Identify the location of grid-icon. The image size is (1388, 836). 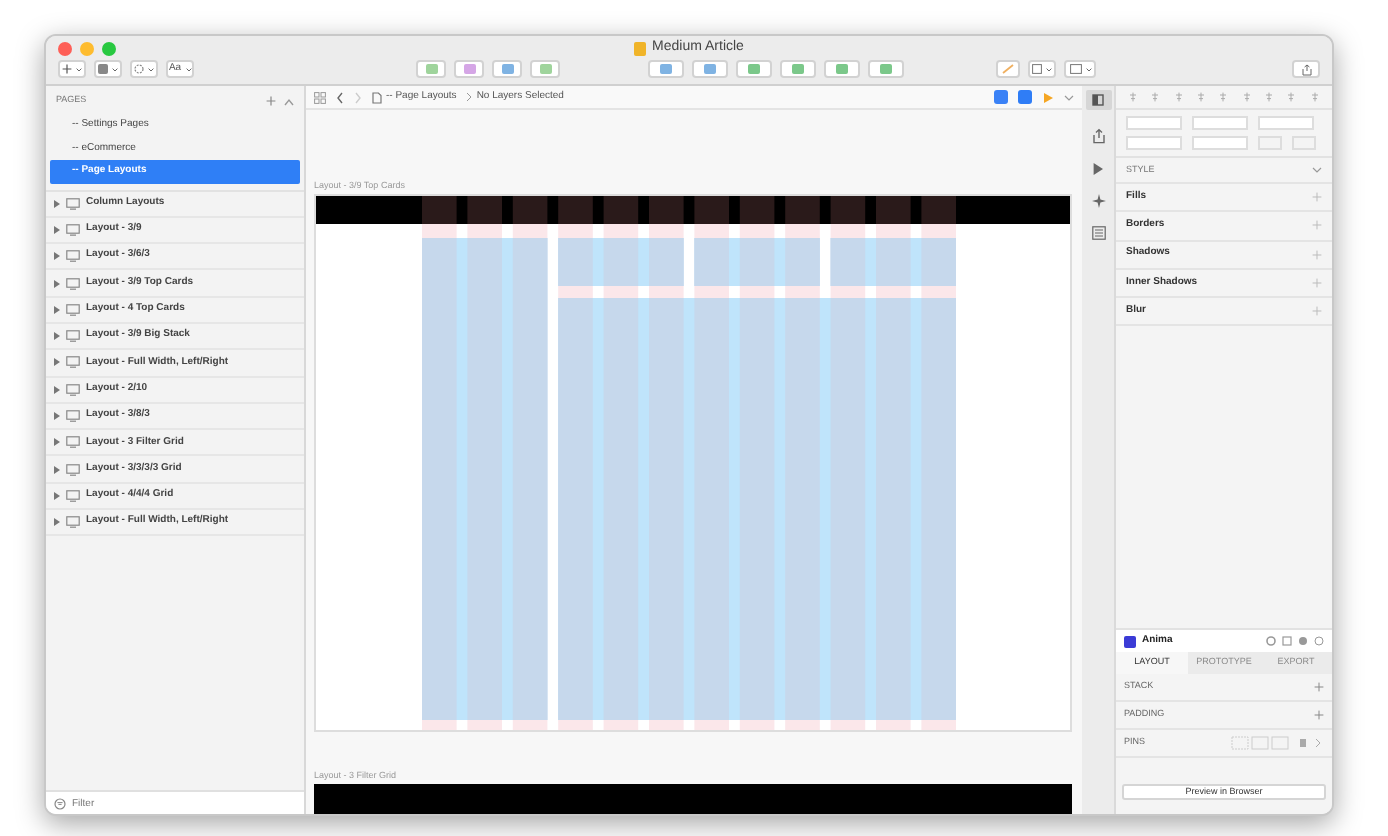
(320, 97).